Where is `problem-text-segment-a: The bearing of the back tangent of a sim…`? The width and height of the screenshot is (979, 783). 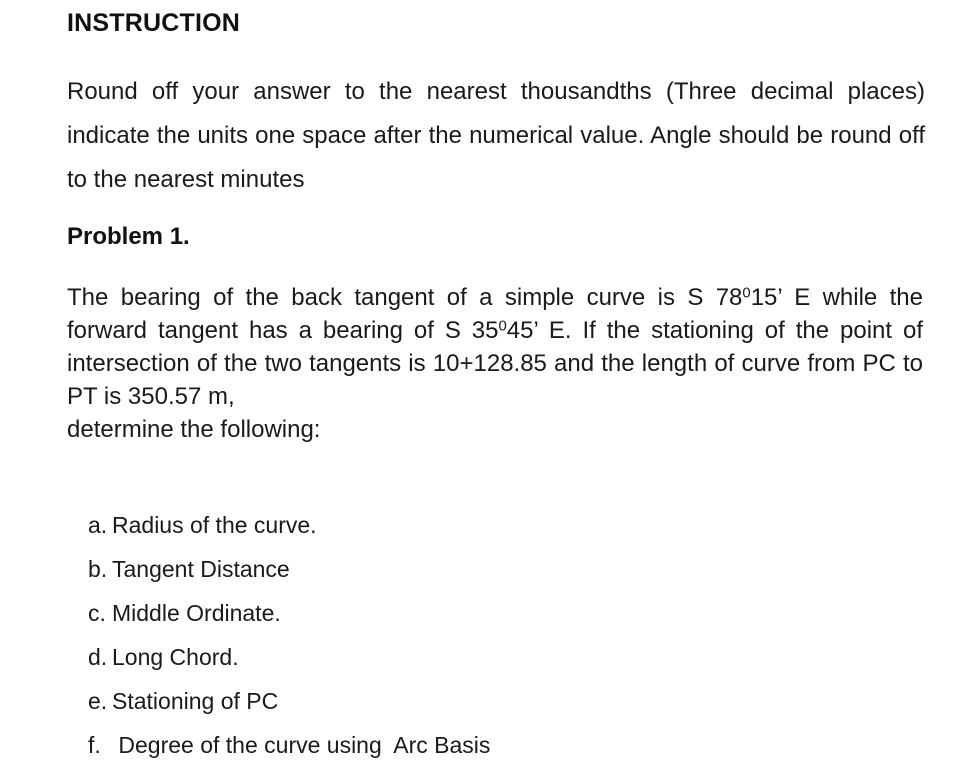 problem-text-segment-a: The bearing of the back tangent of a sim… is located at coordinates (405, 297).